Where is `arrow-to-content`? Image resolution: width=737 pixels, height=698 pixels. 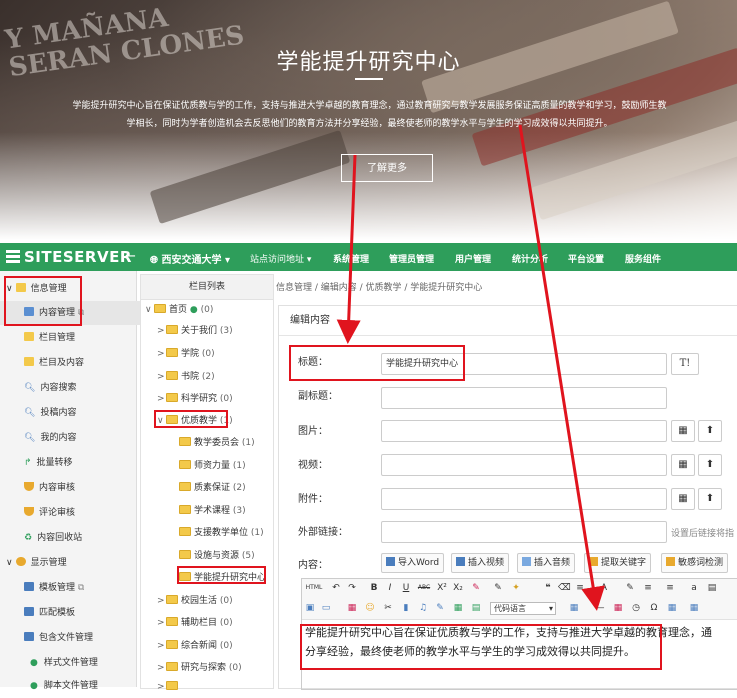 arrow-to-content is located at coordinates (562, 367).